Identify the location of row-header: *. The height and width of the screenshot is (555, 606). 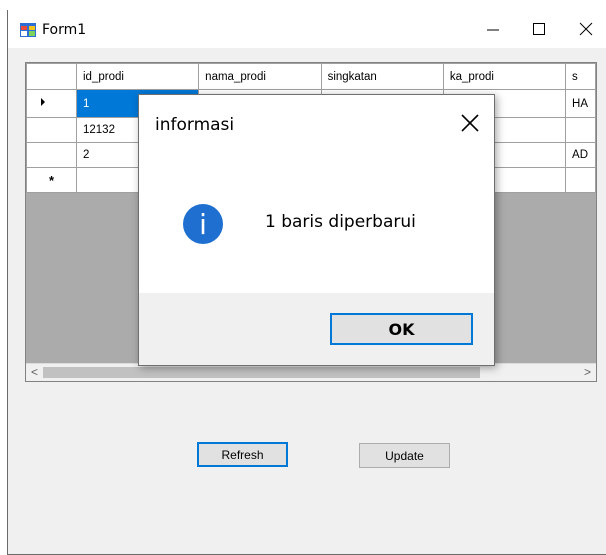
(51, 180).